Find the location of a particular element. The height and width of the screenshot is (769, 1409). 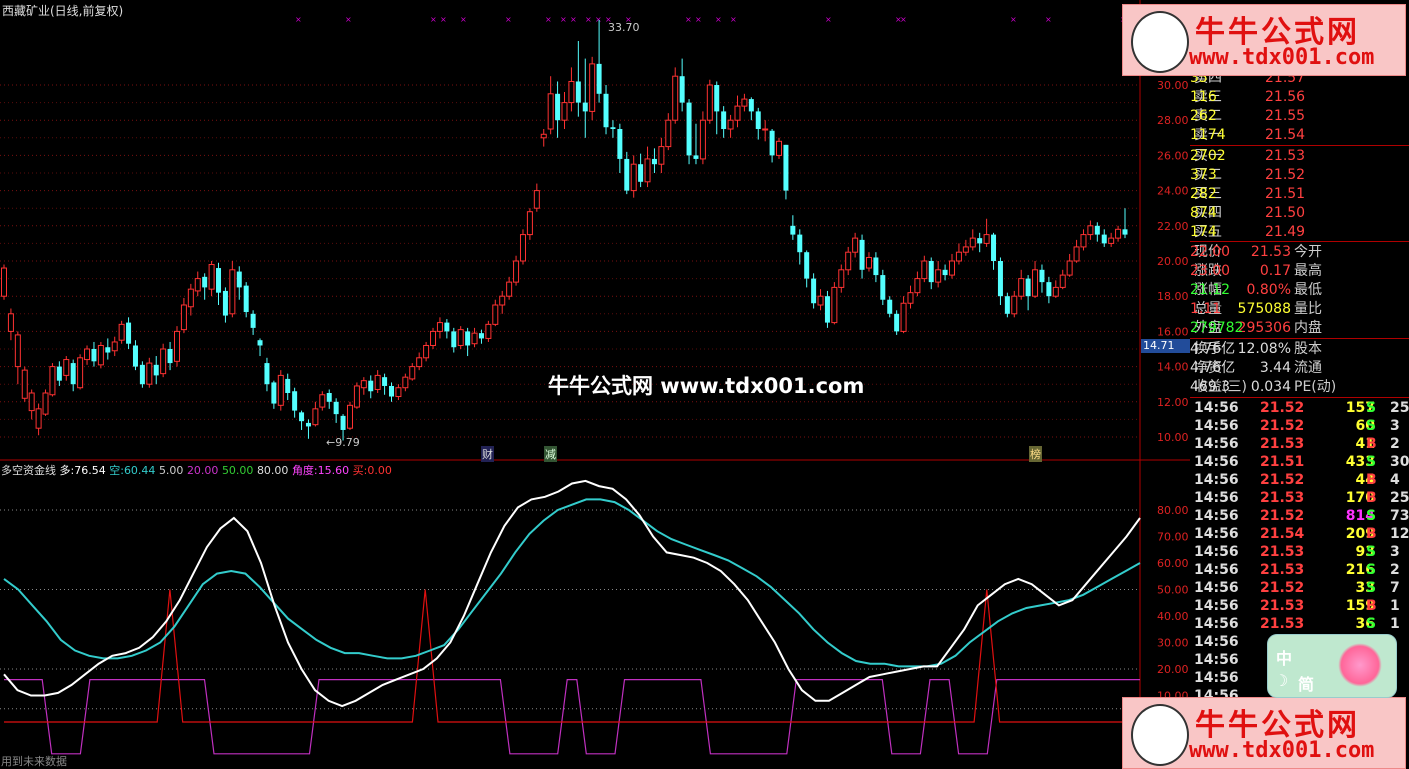

stat-row: 涨跌 0.17 最高 23.00 is located at coordinates (1299, 271).